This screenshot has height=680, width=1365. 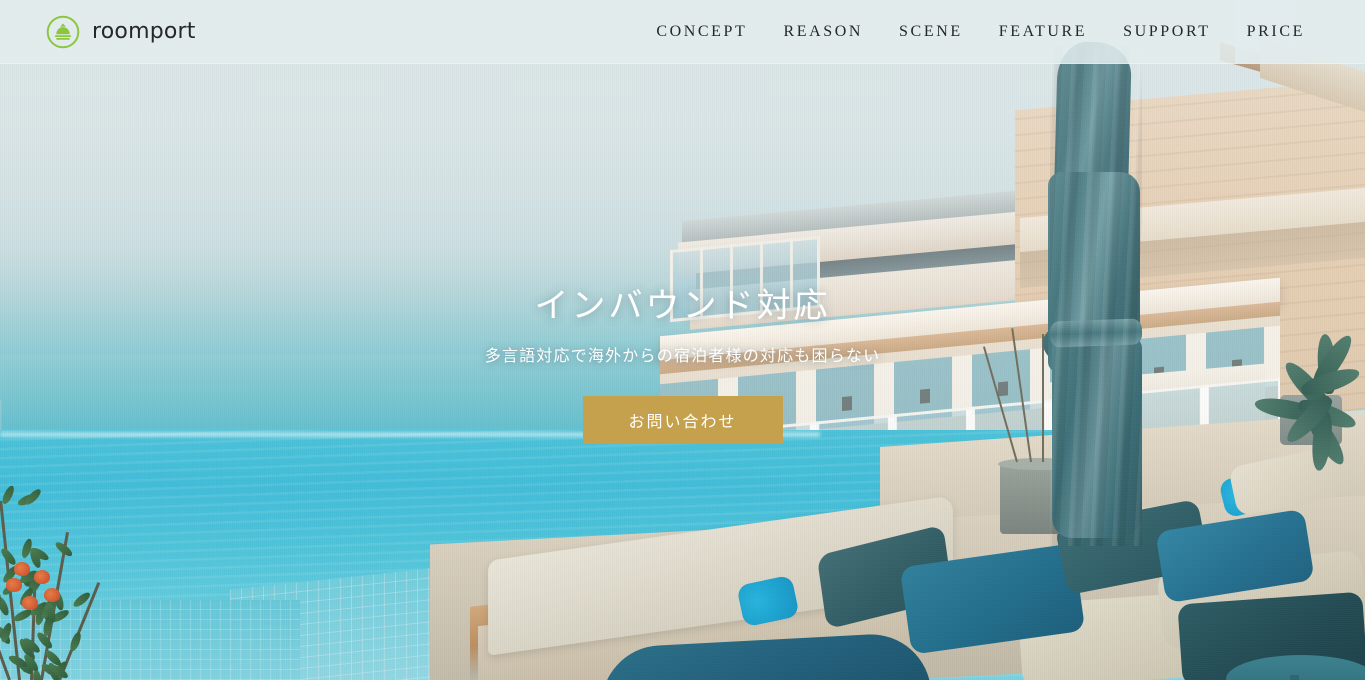 What do you see at coordinates (1043, 32) in the screenshot?
I see `nav-item-feature: FEATURE` at bounding box center [1043, 32].